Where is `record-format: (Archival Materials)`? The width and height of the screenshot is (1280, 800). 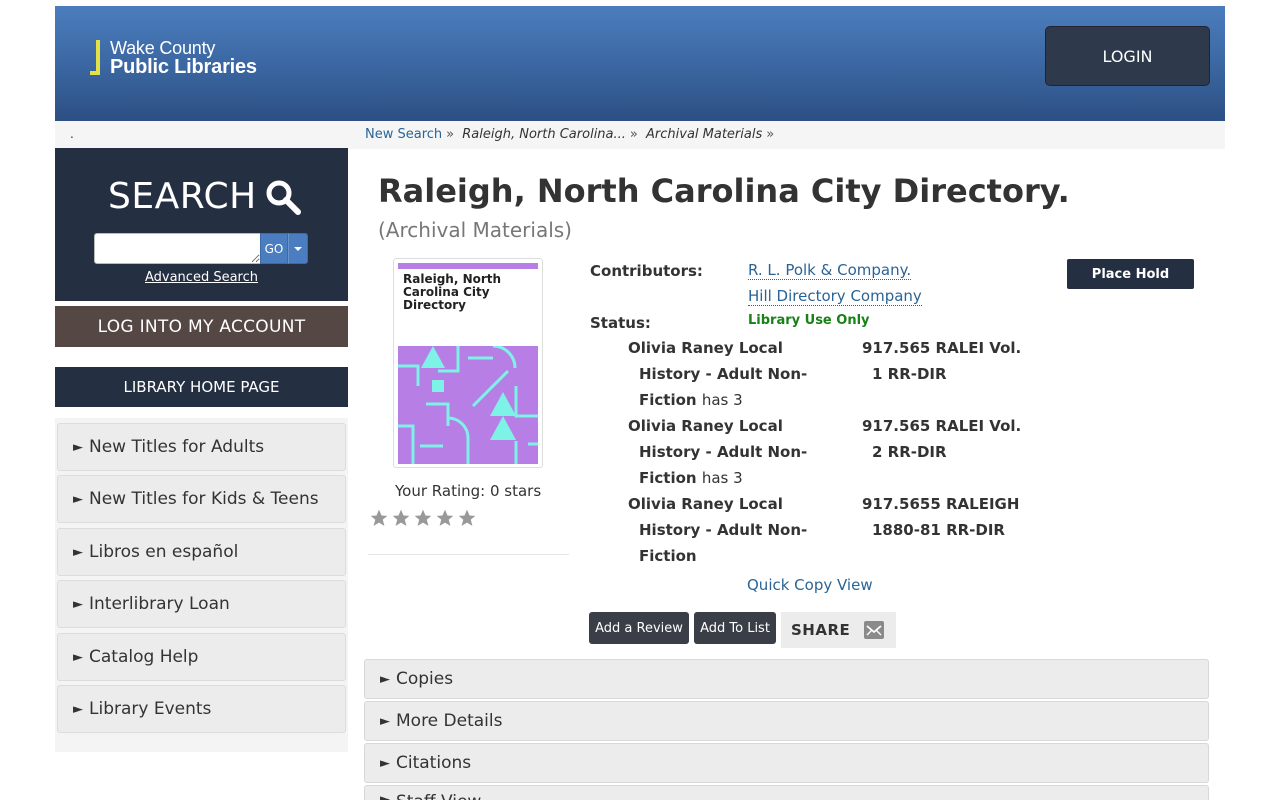 record-format: (Archival Materials) is located at coordinates (475, 230).